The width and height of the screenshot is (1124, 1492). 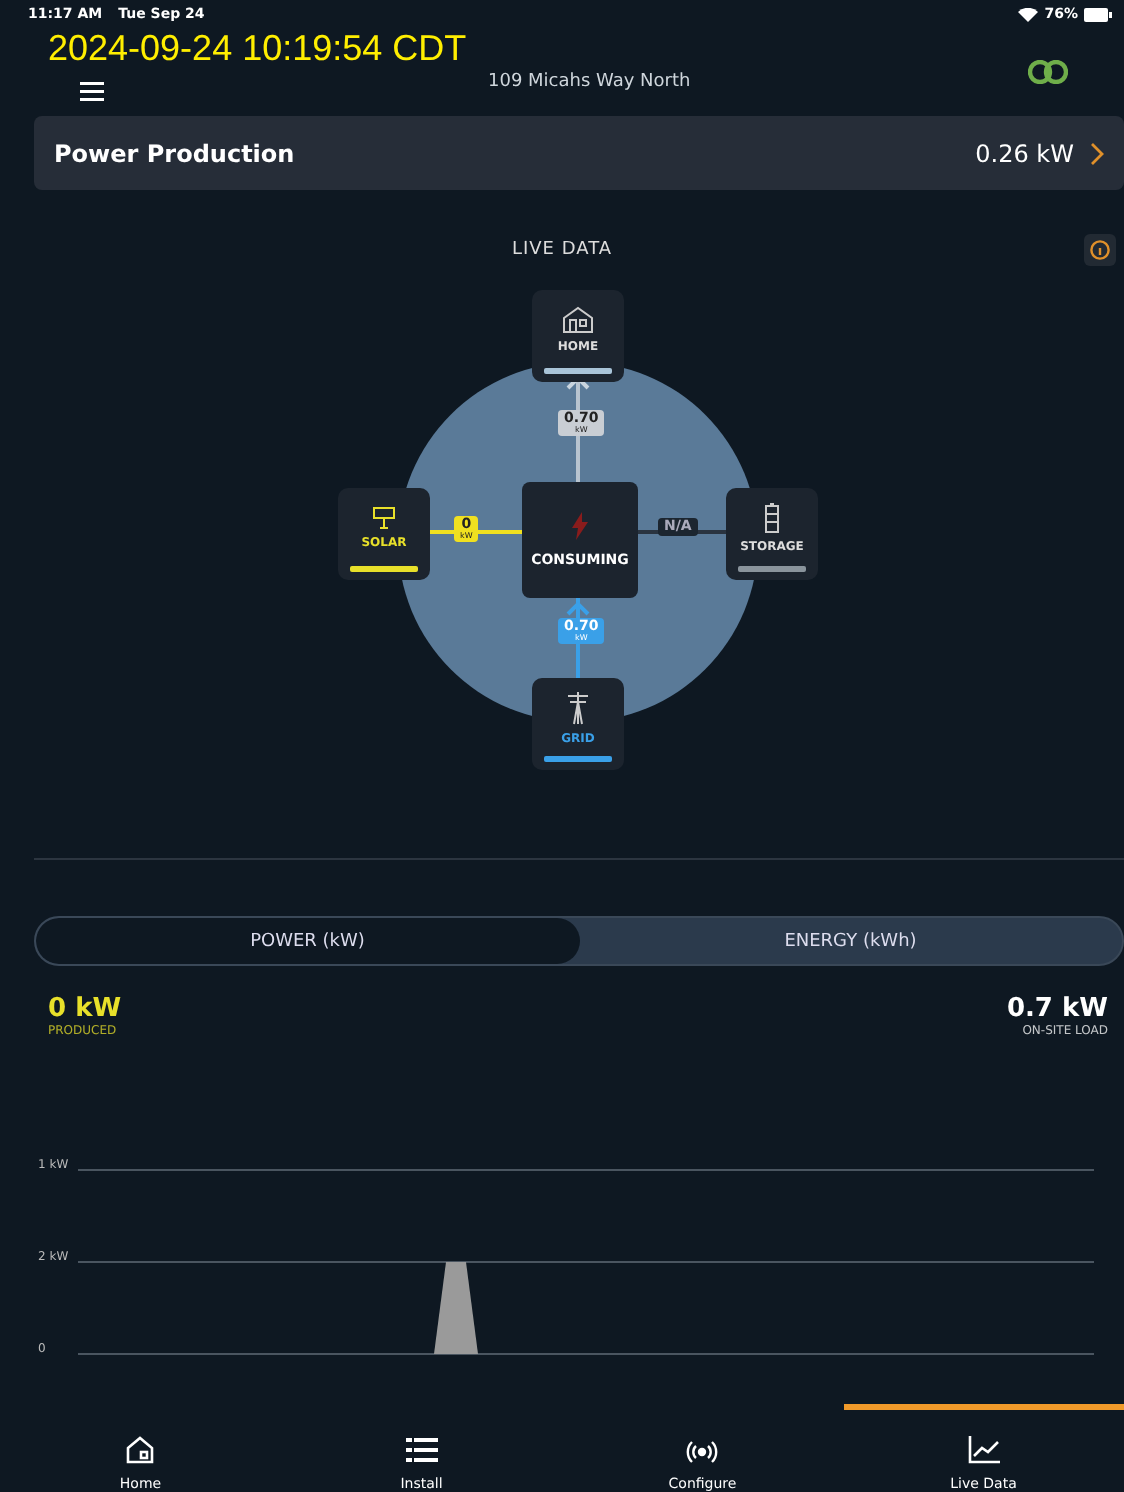 I want to click on info-icon, so click(x=1100, y=250).